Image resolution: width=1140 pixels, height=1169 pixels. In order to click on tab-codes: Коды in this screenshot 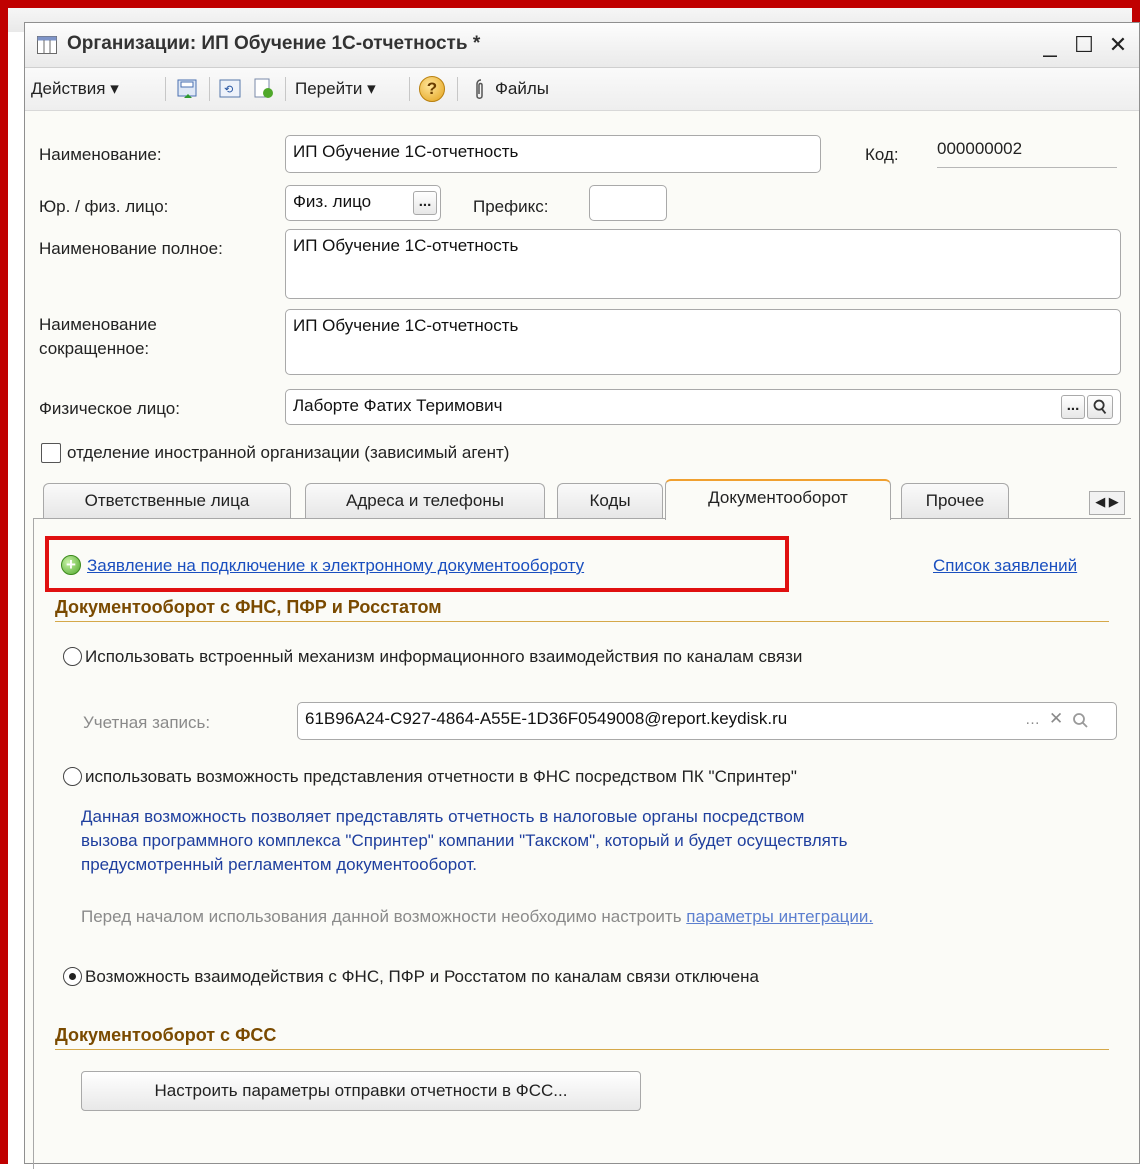, I will do `click(610, 501)`.